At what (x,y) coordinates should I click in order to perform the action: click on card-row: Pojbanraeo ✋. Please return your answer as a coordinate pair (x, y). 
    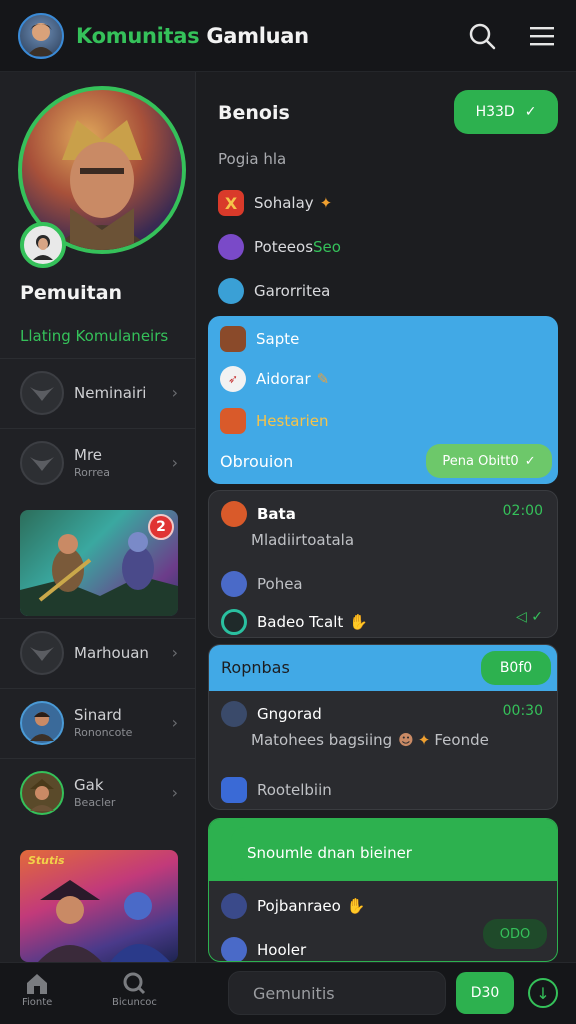
    Looking at the image, I should click on (293, 906).